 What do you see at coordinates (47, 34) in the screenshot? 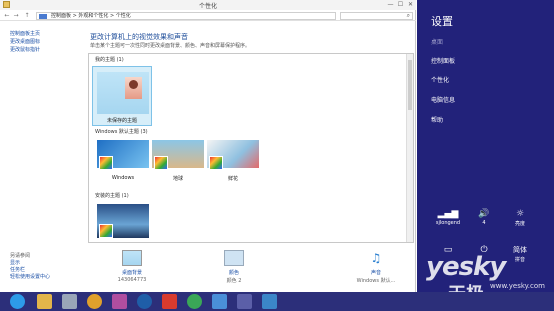
I see `nav-link-home: 控制面板主页` at bounding box center [47, 34].